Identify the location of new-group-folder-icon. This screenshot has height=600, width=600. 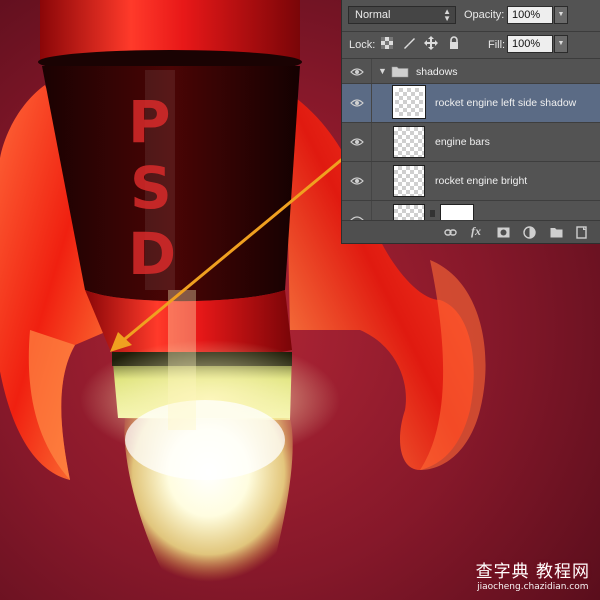
(556, 232).